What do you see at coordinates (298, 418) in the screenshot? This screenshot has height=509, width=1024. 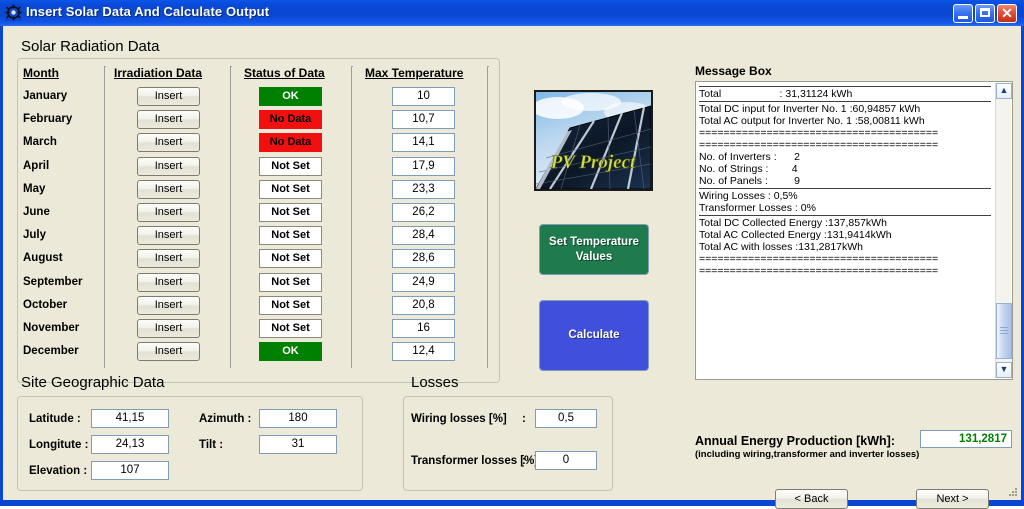 I see `azimuth-field: 180` at bounding box center [298, 418].